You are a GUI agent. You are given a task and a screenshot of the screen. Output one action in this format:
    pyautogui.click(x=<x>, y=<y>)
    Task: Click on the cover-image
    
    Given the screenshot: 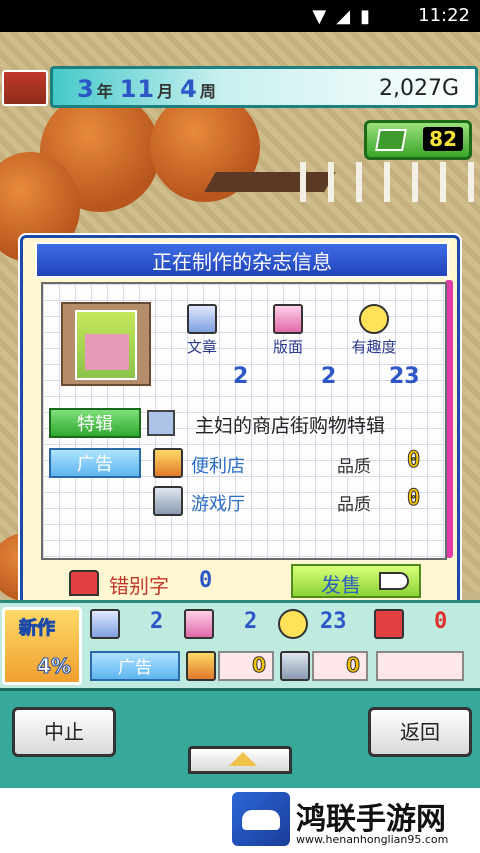 What is the action you would take?
    pyautogui.click(x=106, y=345)
    